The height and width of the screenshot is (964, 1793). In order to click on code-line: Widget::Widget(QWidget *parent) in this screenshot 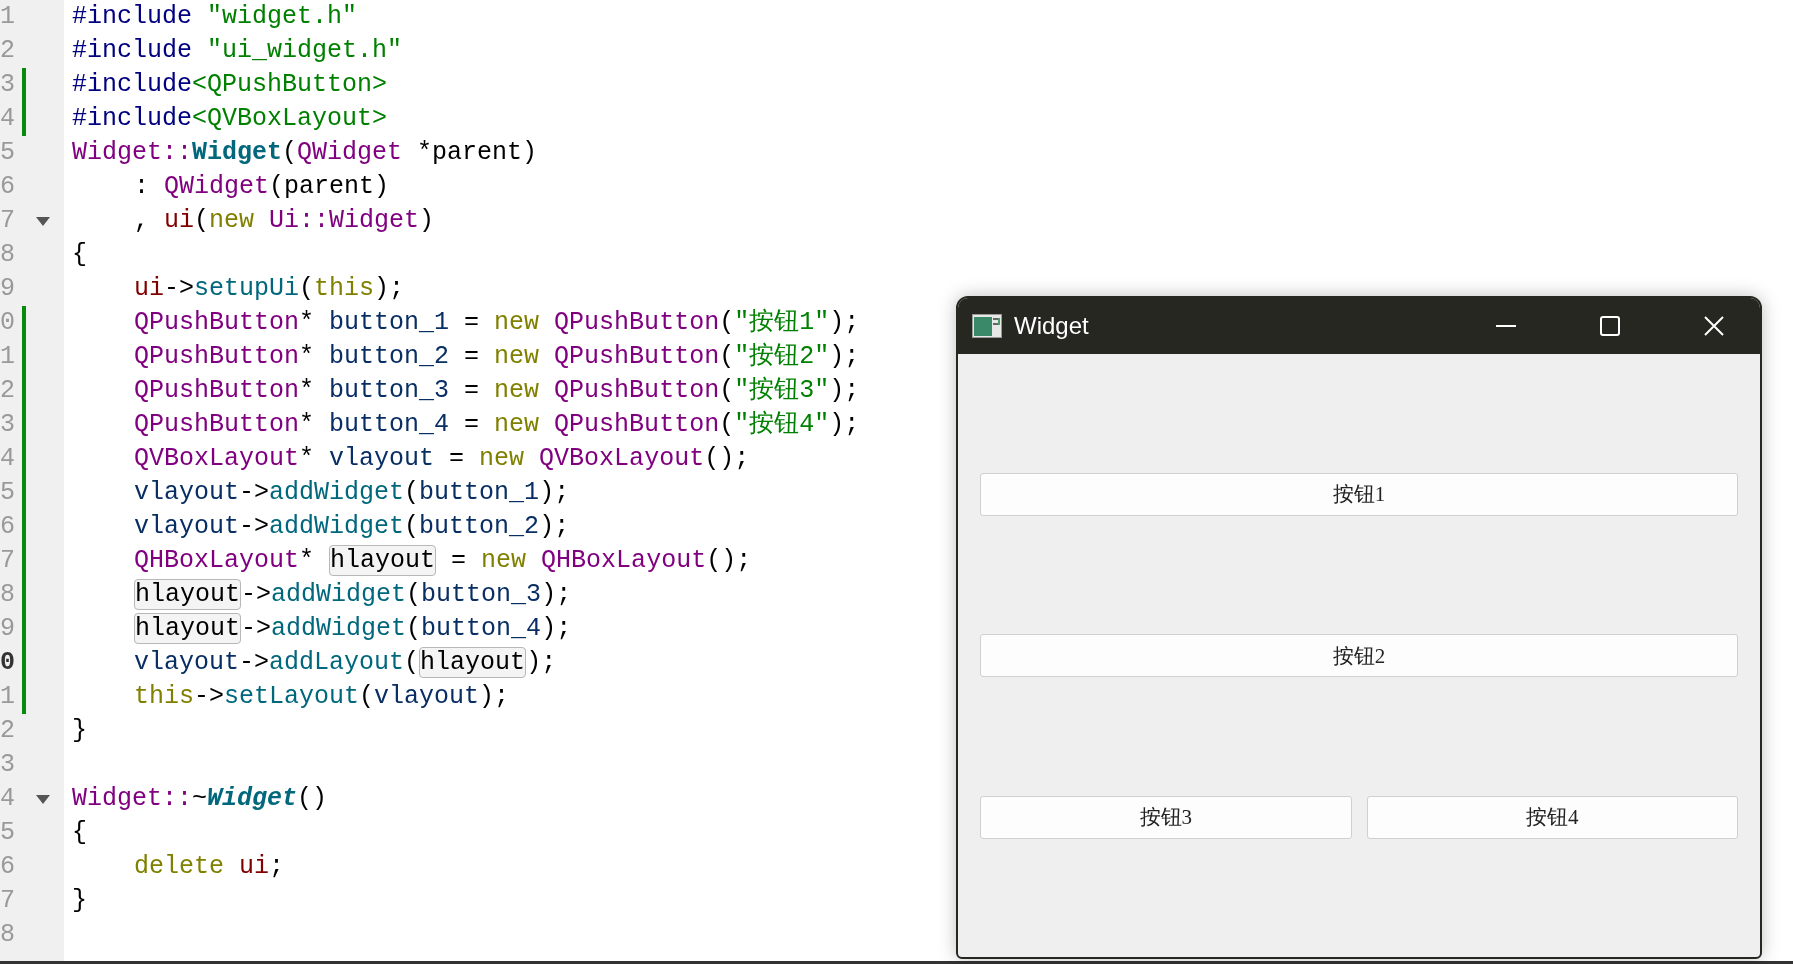, I will do `click(305, 153)`.